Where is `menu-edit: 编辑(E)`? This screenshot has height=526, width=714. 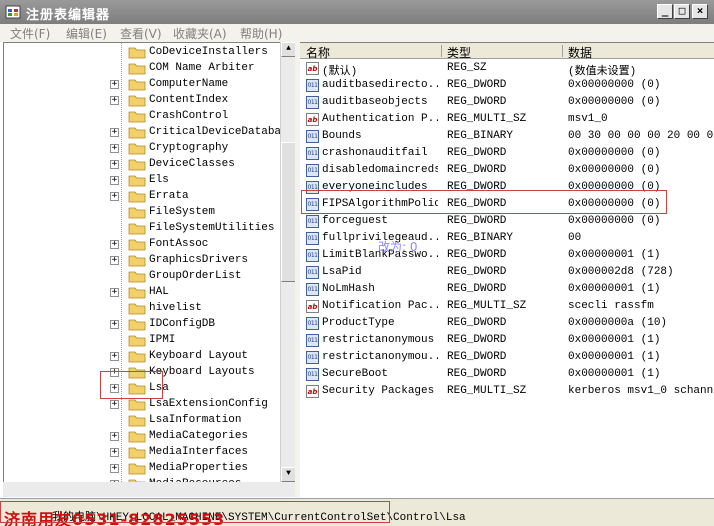 menu-edit: 编辑(E) is located at coordinates (86, 33).